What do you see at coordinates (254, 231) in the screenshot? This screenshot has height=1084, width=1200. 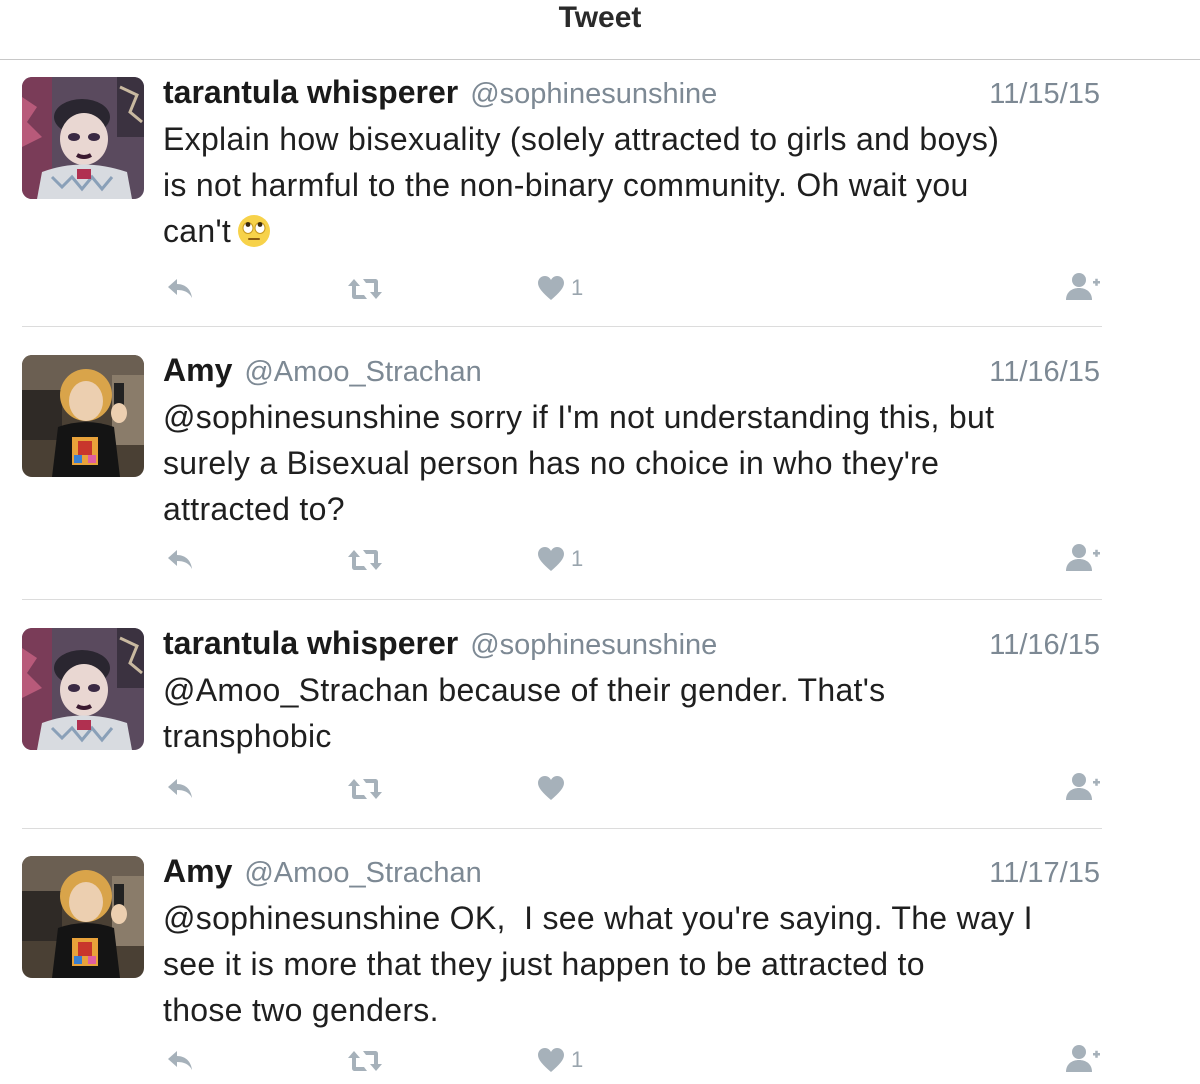 I see `face-with-rolling-eyes-emoji` at bounding box center [254, 231].